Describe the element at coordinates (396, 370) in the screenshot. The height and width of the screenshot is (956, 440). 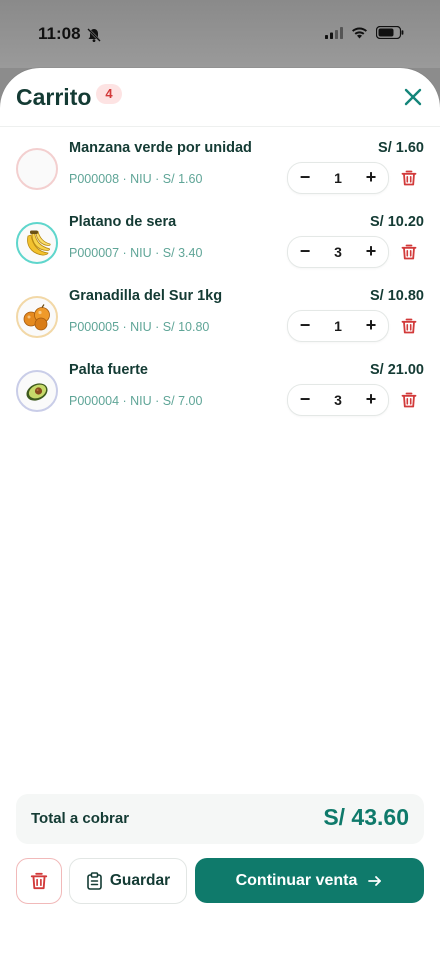
I see `item-price: S/ 21.00` at that location.